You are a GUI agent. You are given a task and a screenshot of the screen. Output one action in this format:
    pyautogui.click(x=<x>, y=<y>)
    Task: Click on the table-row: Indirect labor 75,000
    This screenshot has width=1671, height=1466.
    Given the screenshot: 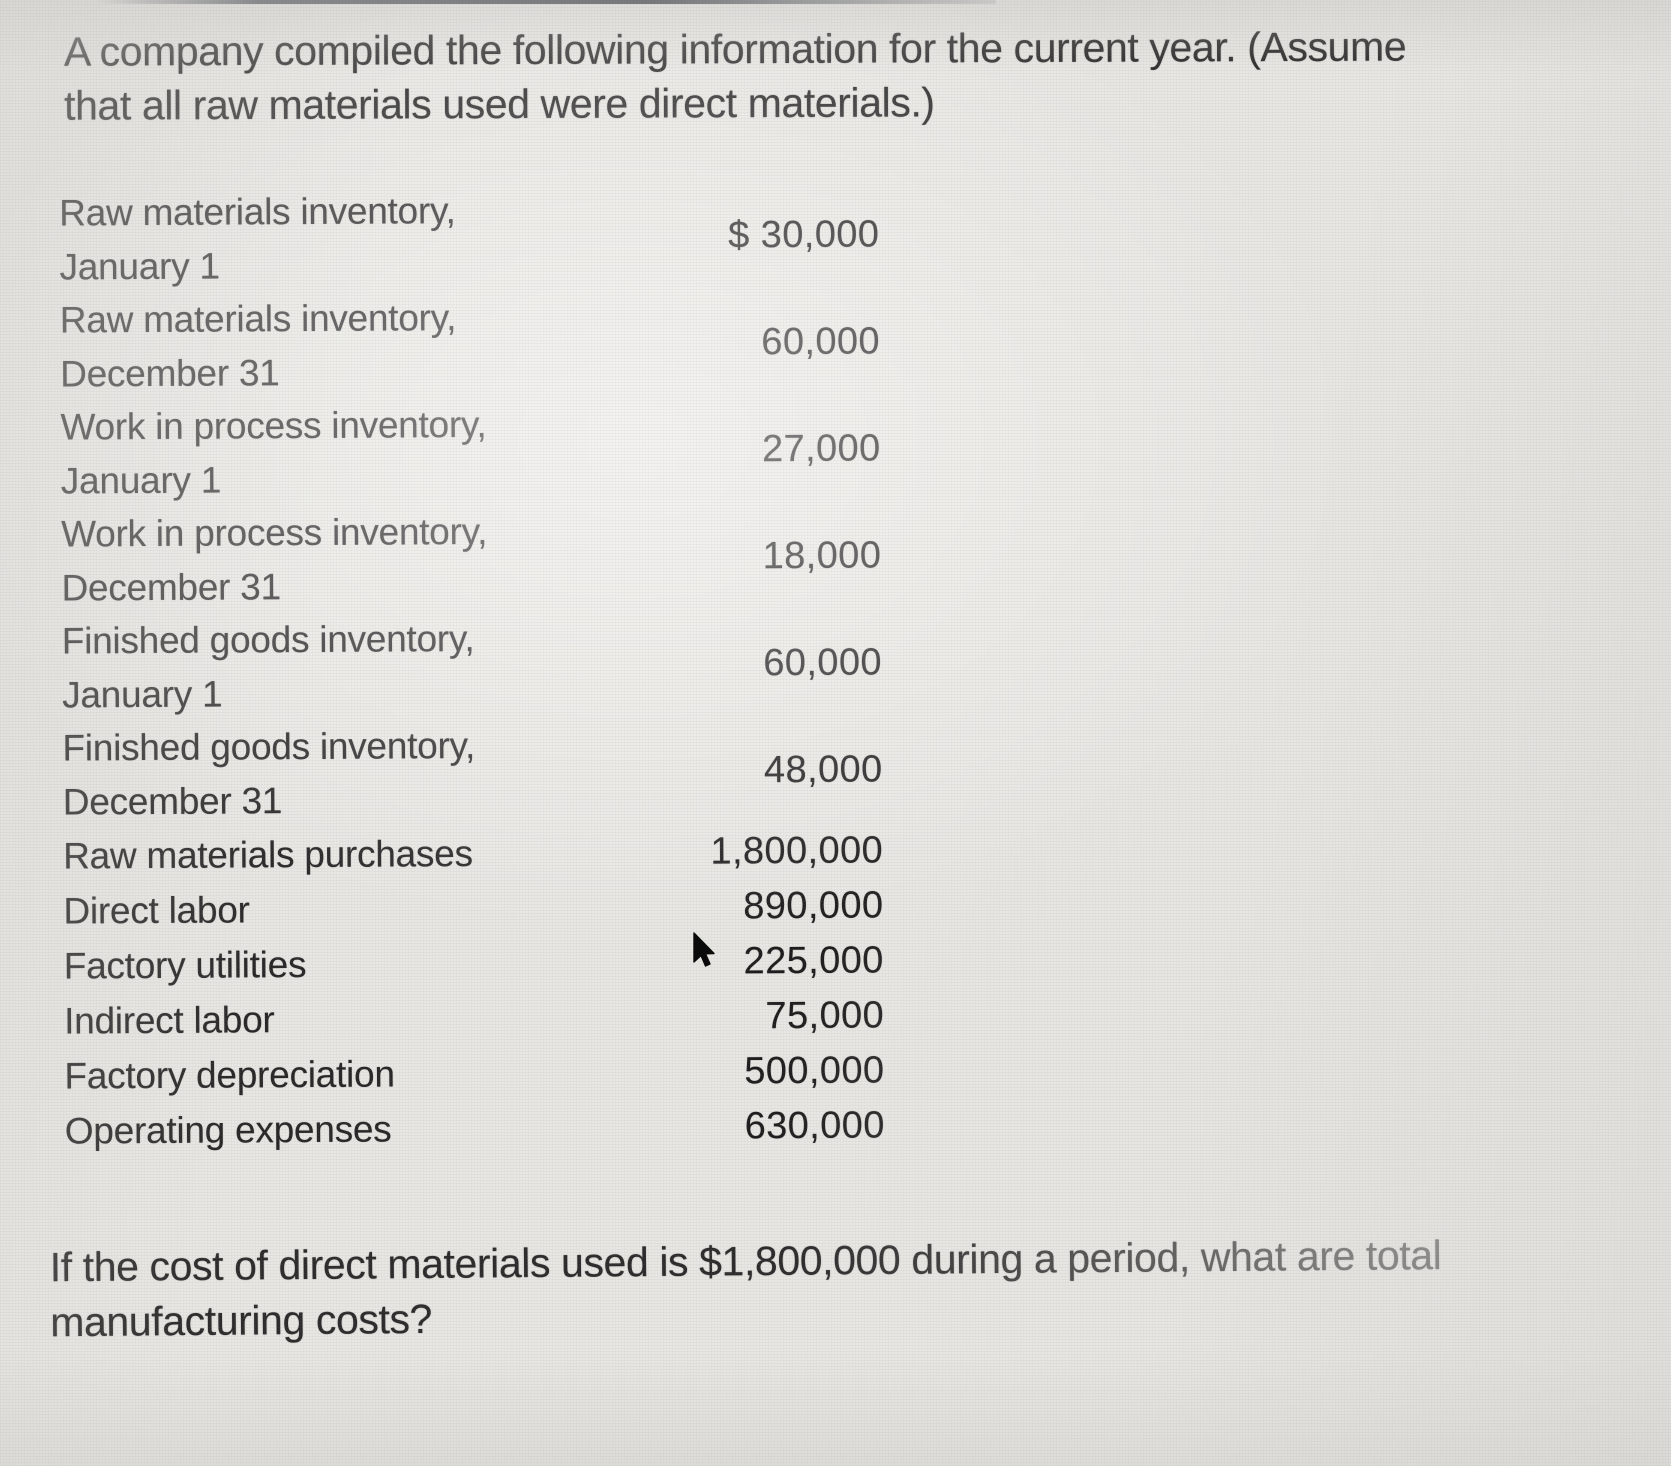 What is the action you would take?
    pyautogui.click(x=478, y=1018)
    